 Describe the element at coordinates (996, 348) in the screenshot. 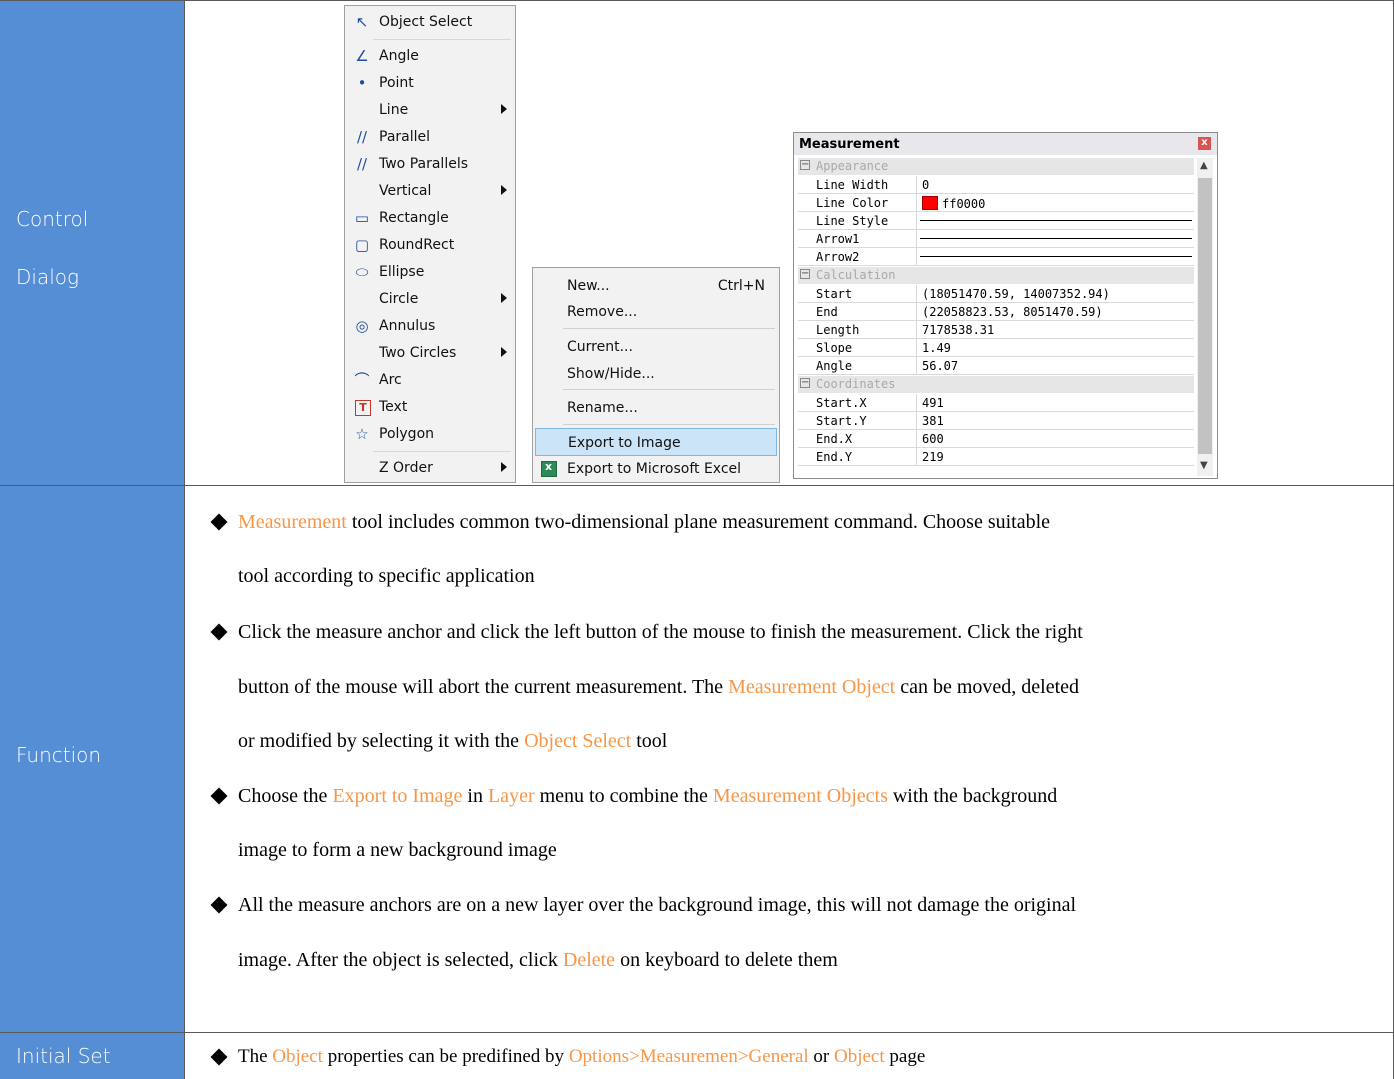

I see `property-row: Slope 1.49` at that location.